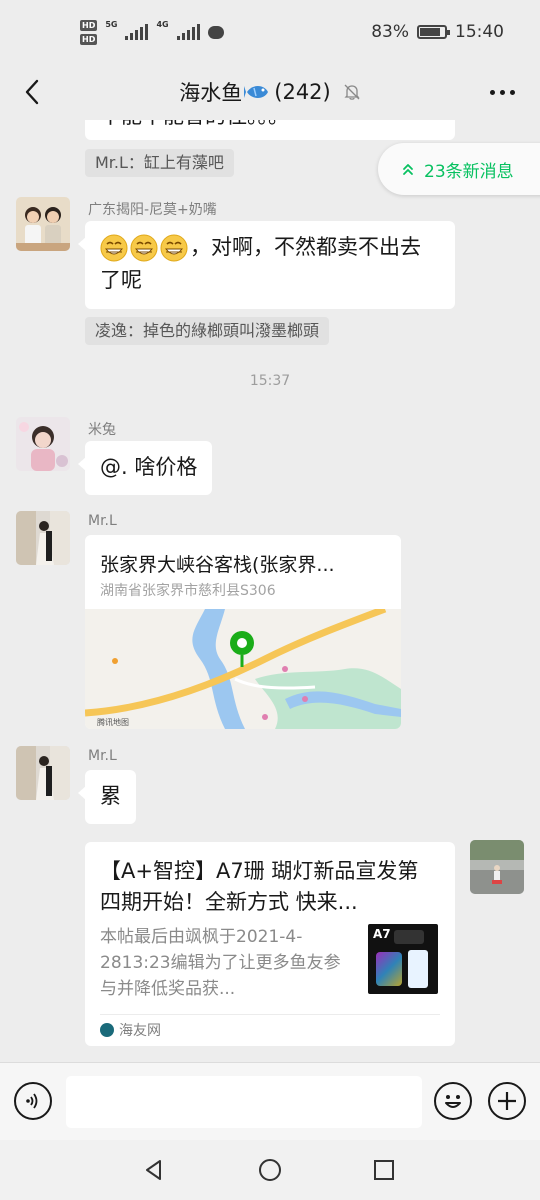 This screenshot has width=540, height=1200. What do you see at coordinates (270, 381) in the screenshot?
I see `time-divider: 15:37` at bounding box center [270, 381].